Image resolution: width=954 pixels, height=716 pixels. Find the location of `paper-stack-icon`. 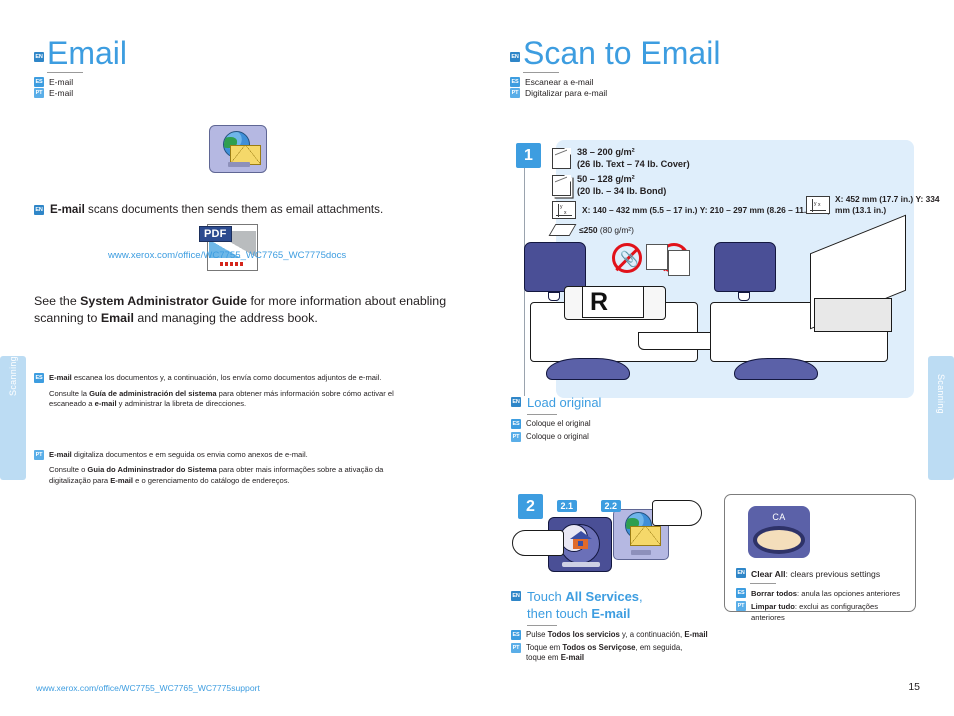

paper-stack-icon is located at coordinates (561, 185).